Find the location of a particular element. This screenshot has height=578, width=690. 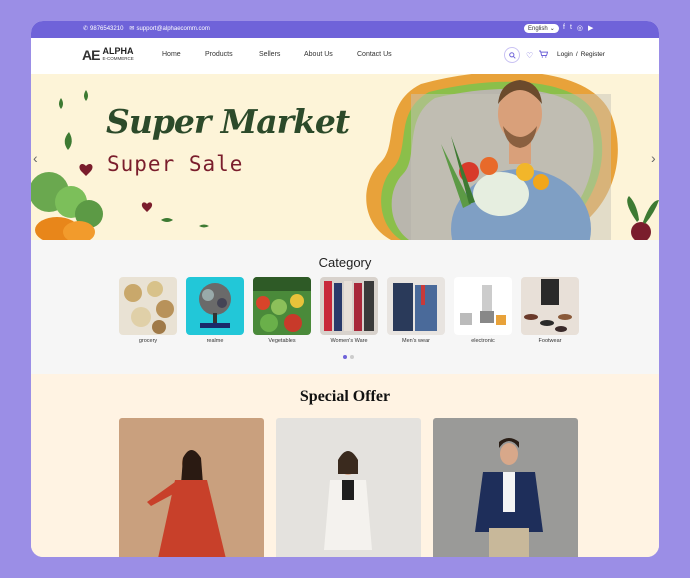

youtube-icon: ▶ is located at coordinates (590, 28).